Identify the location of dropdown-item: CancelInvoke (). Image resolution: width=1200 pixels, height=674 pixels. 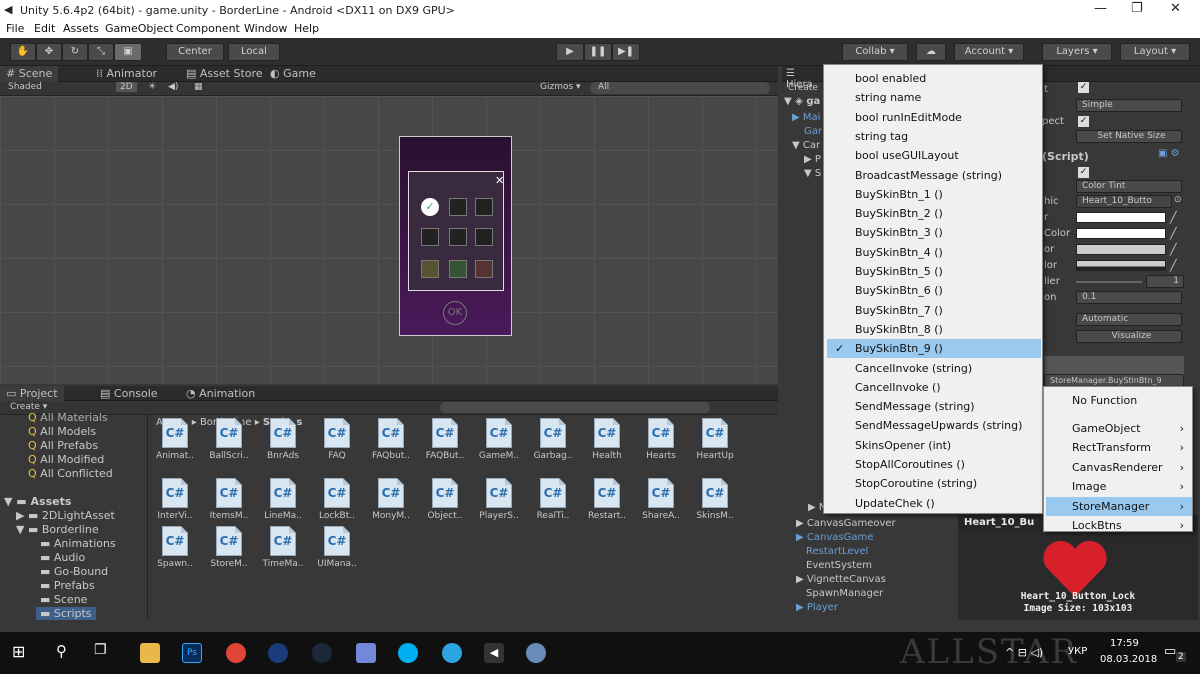
(934, 387).